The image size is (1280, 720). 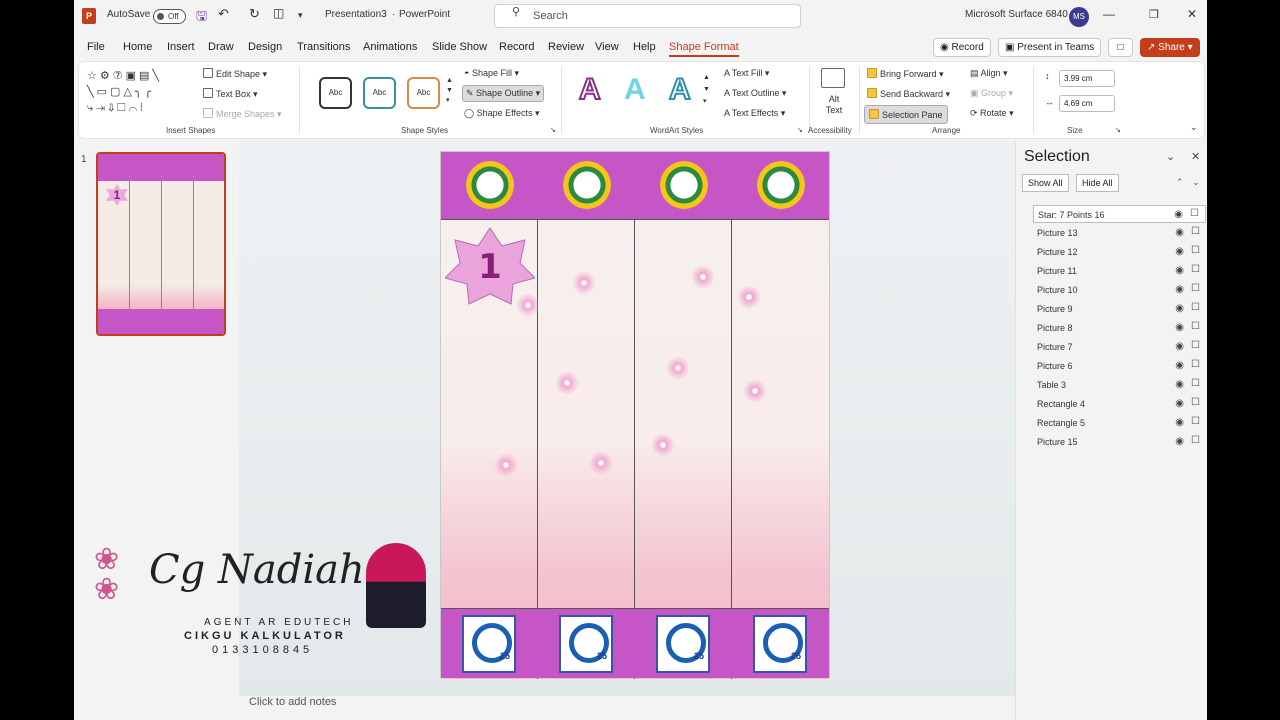 What do you see at coordinates (265, 47) in the screenshot?
I see `tab-design: Design` at bounding box center [265, 47].